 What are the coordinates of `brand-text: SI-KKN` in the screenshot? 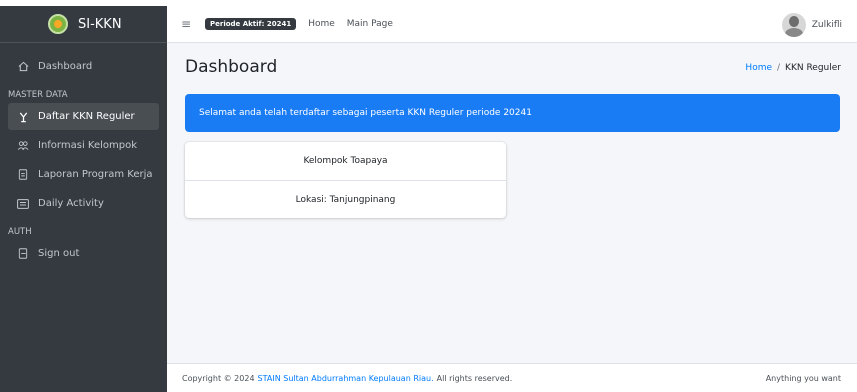 It's located at (100, 24).